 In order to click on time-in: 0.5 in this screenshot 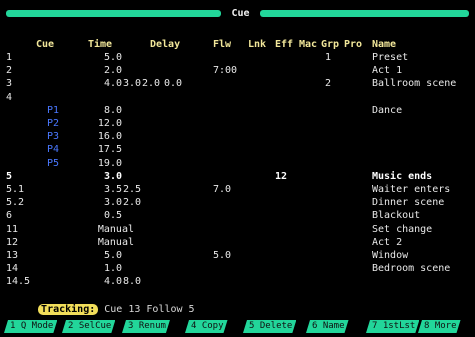, I will do `click(112, 216)`.